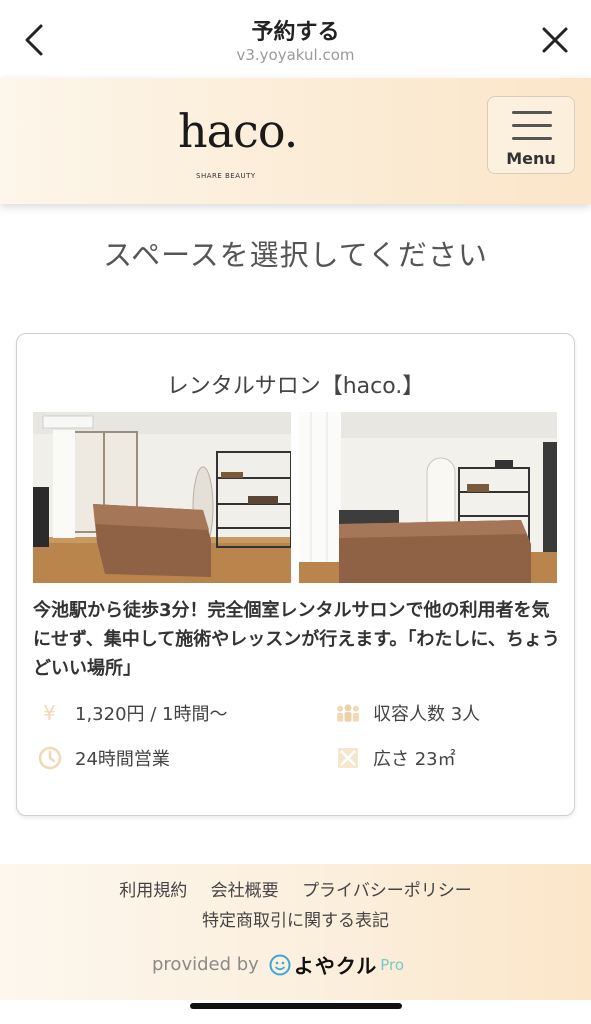  Describe the element at coordinates (226, 176) in the screenshot. I see `logo-subtitle: SHARE BEAUTY` at that location.